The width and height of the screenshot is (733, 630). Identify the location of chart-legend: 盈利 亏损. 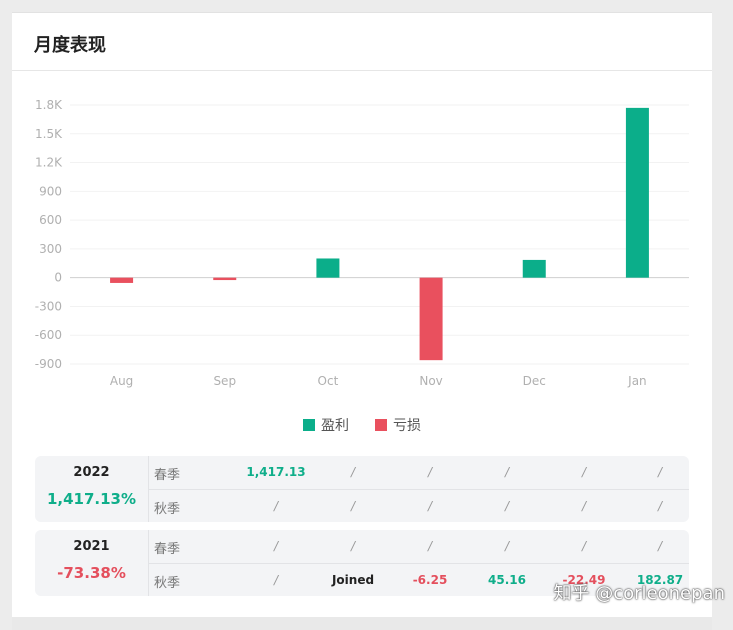
(362, 425).